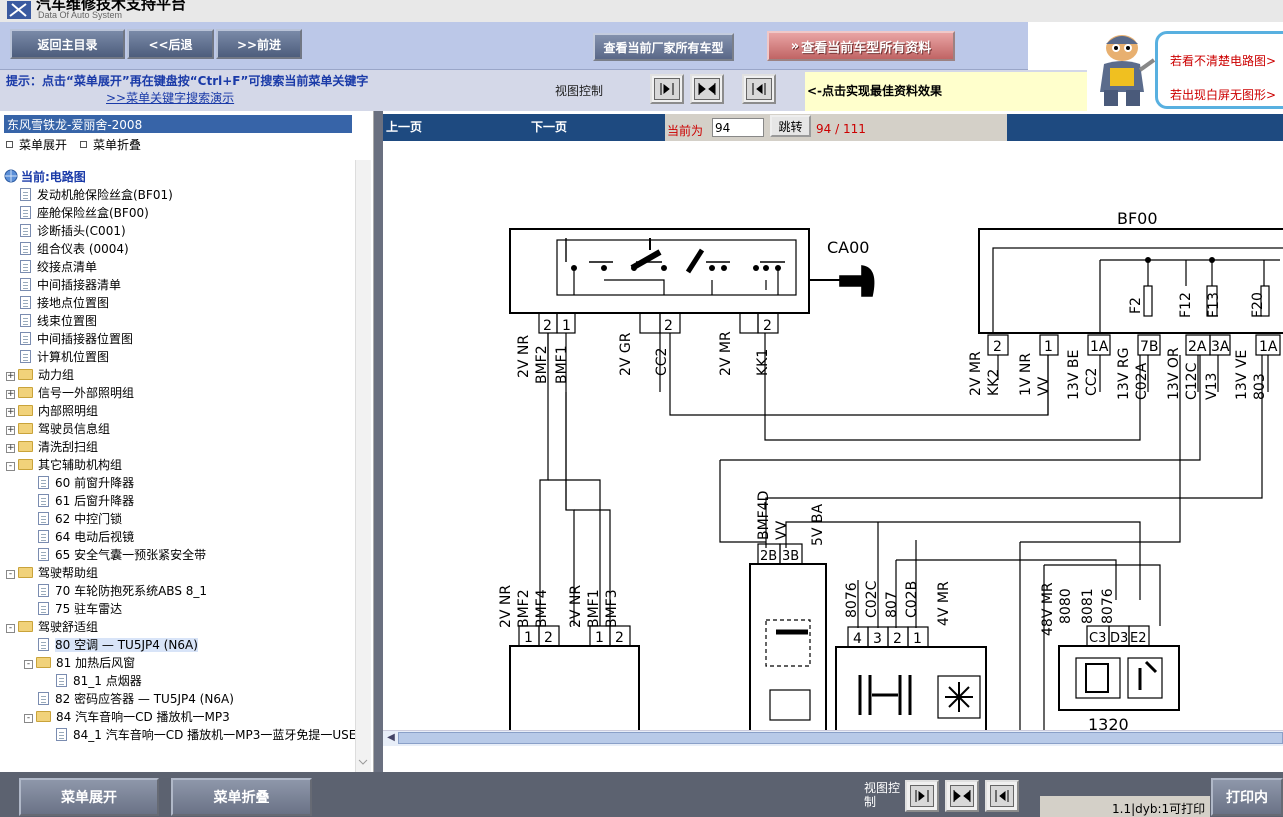 The width and height of the screenshot is (1283, 817). Describe the element at coordinates (74, 249) in the screenshot. I see `tree-item: 组合仪表 (0004)` at that location.